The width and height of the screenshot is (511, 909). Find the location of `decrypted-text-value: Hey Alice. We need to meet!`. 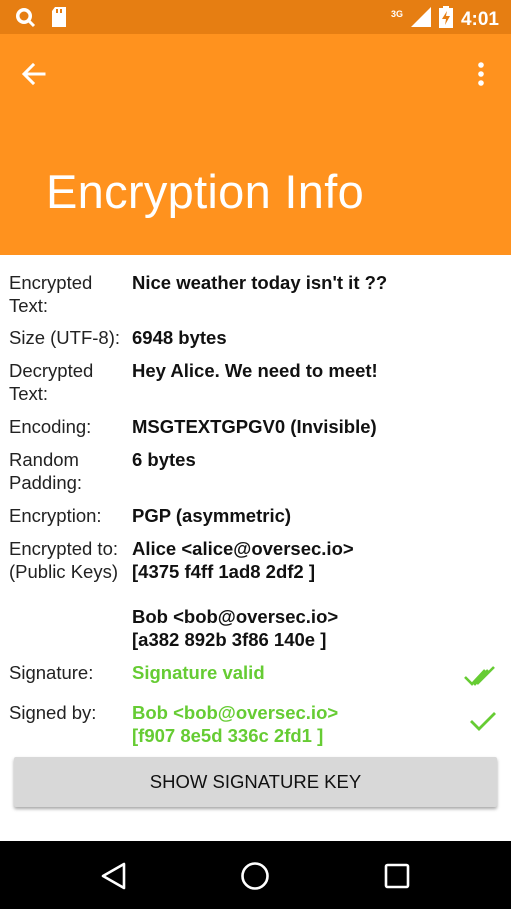

decrypted-text-value: Hey Alice. We need to meet! is located at coordinates (297, 370).